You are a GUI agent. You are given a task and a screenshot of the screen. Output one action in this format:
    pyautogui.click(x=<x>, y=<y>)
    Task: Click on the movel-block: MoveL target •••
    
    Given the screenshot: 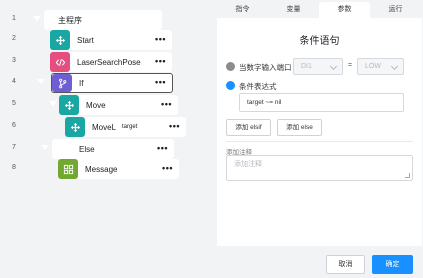 What is the action you would take?
    pyautogui.click(x=125, y=127)
    